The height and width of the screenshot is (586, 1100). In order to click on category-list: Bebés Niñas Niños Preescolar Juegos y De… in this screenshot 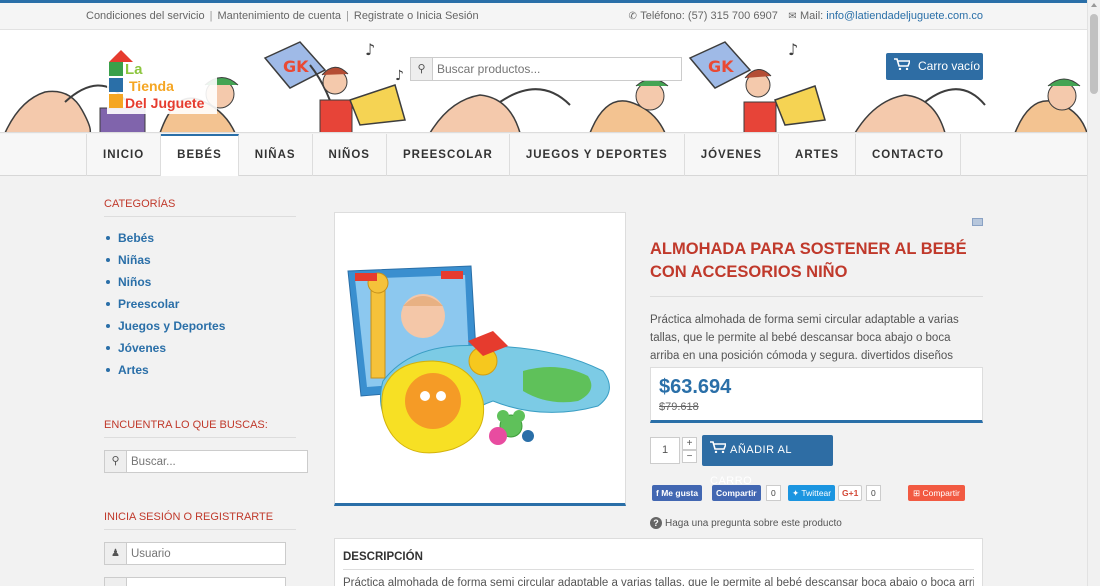, I will do `click(200, 304)`.